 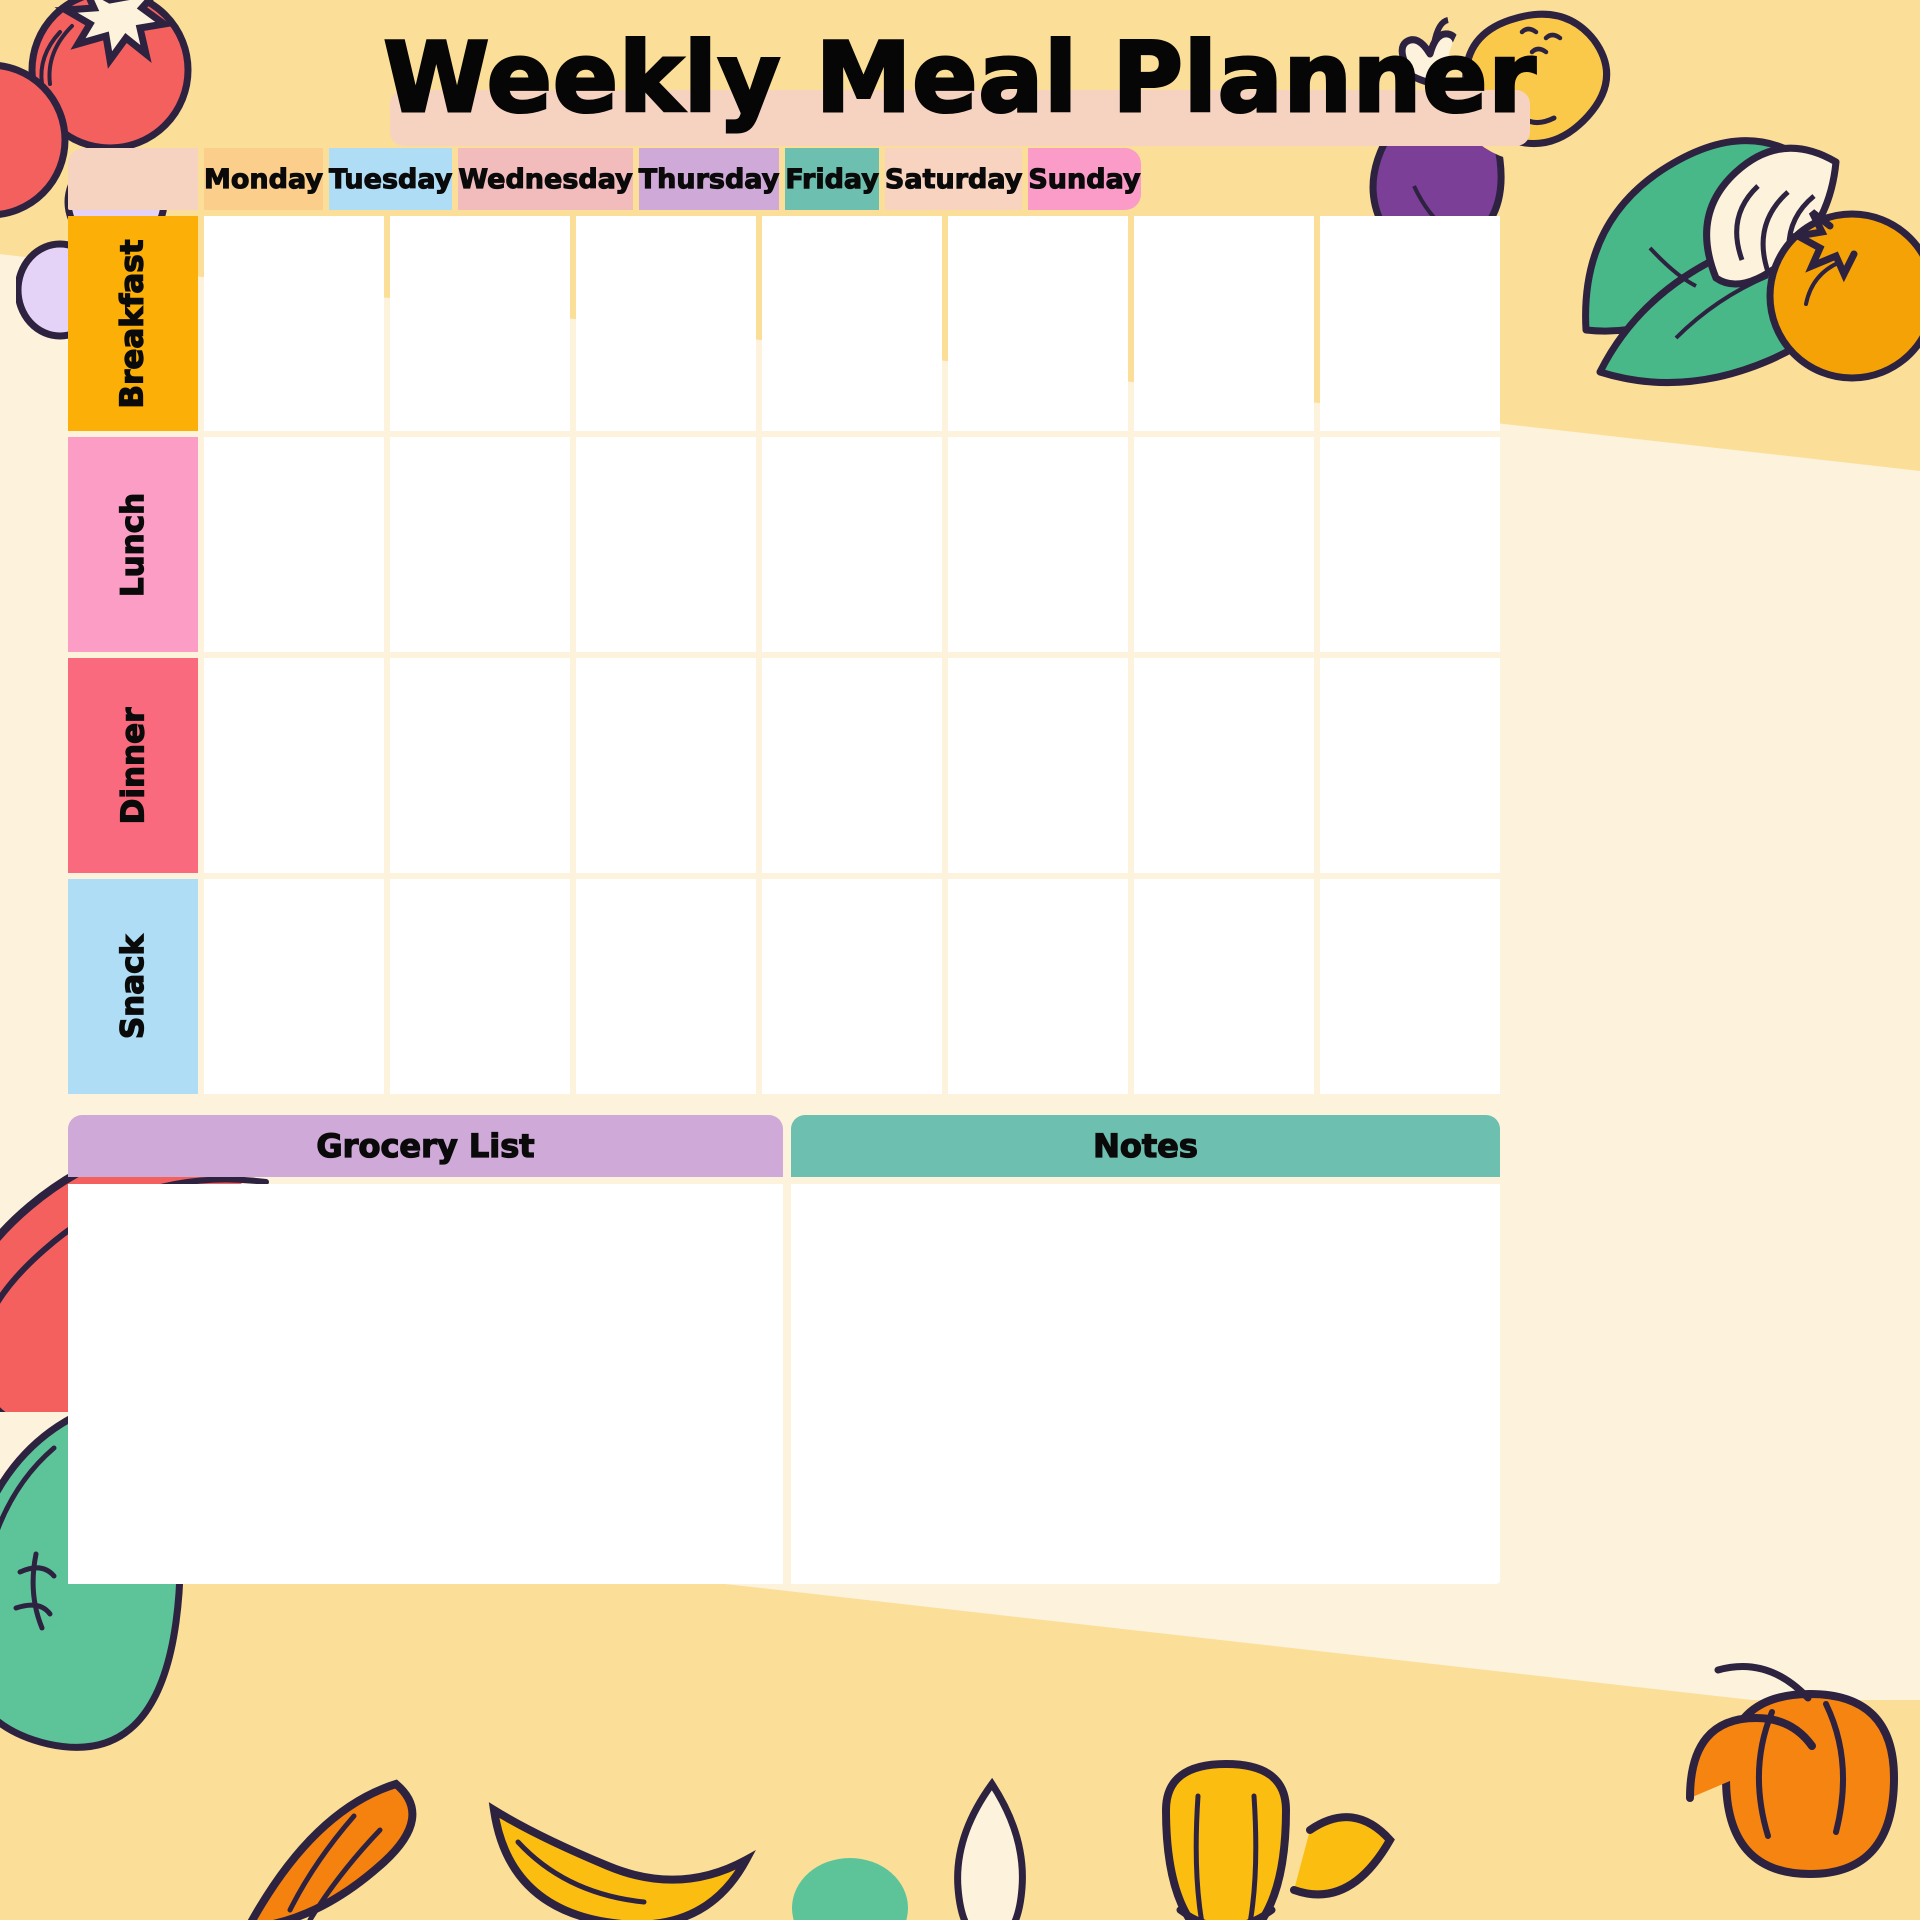 I want to click on cell-dinner-sunday, so click(x=1410, y=765).